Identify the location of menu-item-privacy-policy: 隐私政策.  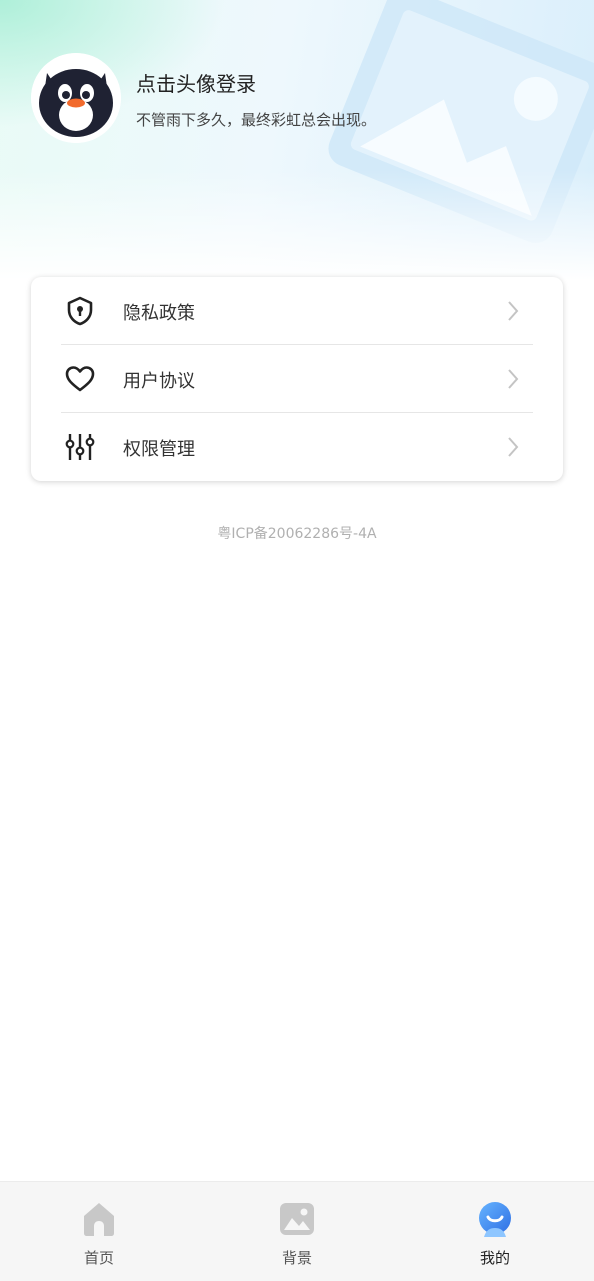
(297, 311).